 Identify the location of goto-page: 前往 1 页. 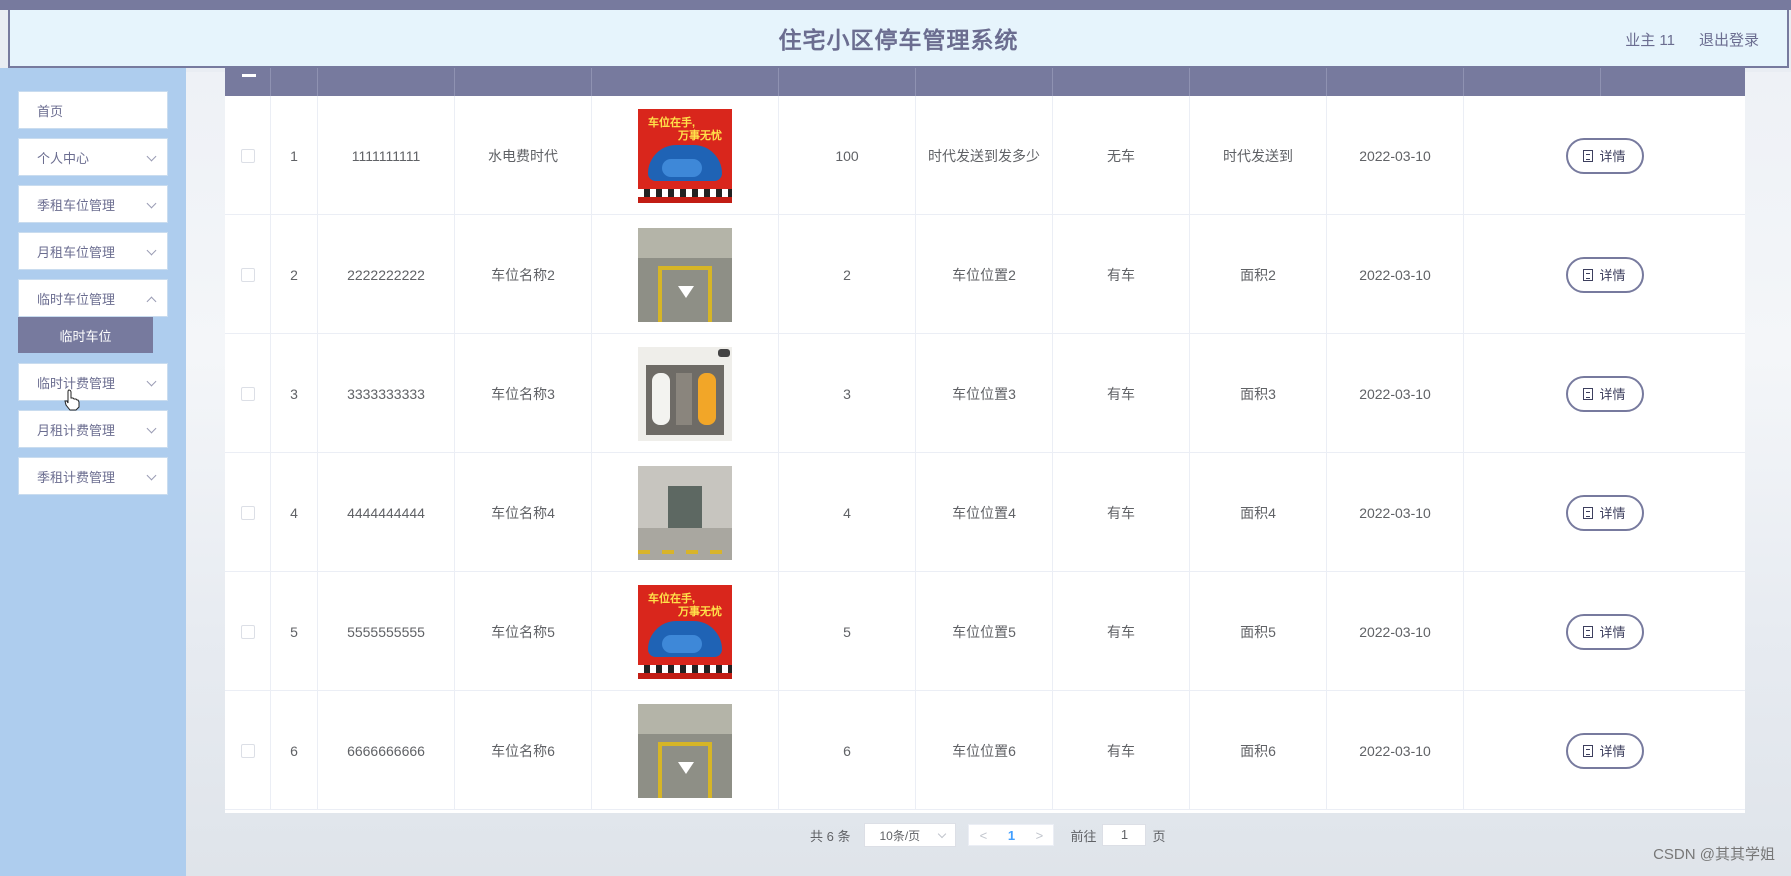
(1118, 835).